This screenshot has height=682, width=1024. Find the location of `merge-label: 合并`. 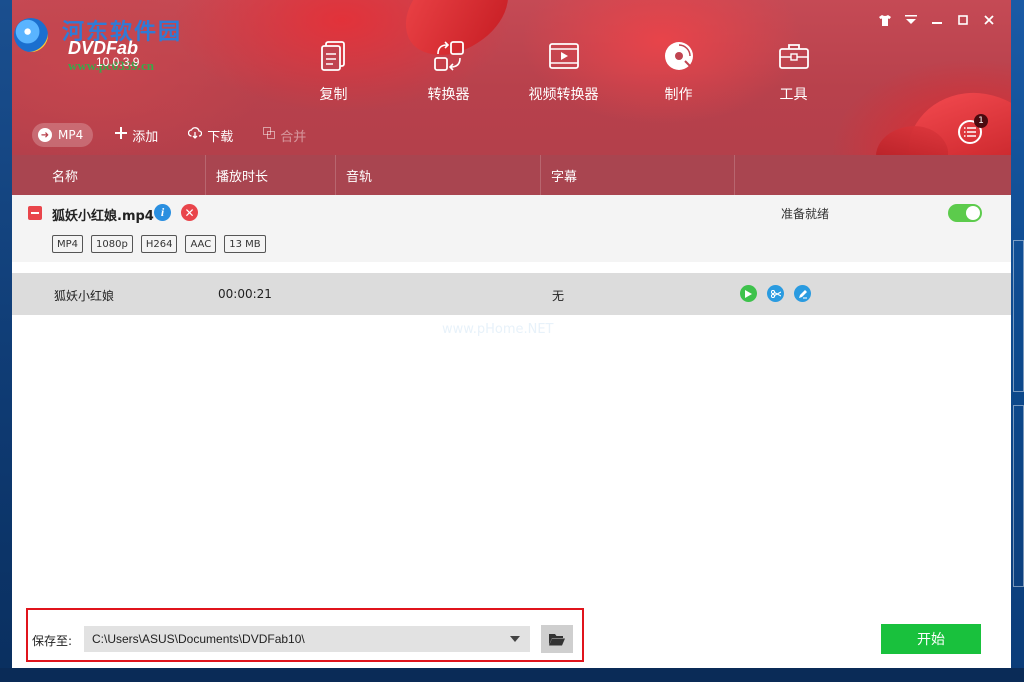

merge-label: 合并 is located at coordinates (293, 137).